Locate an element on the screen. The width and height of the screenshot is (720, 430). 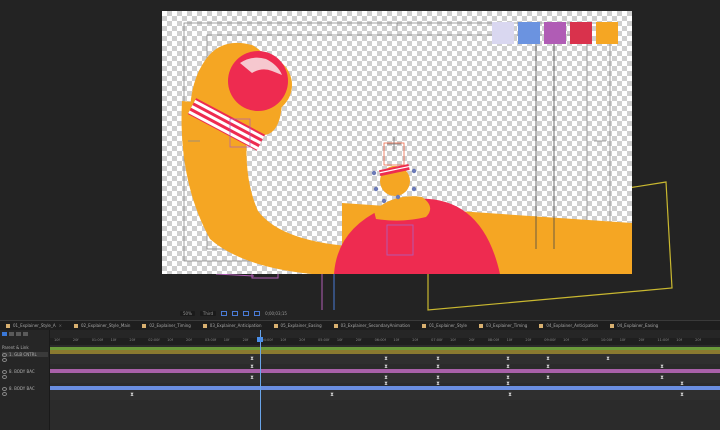
tab-label: 03_Explainer_SecondaryAnimation is located at coordinates (375, 325).